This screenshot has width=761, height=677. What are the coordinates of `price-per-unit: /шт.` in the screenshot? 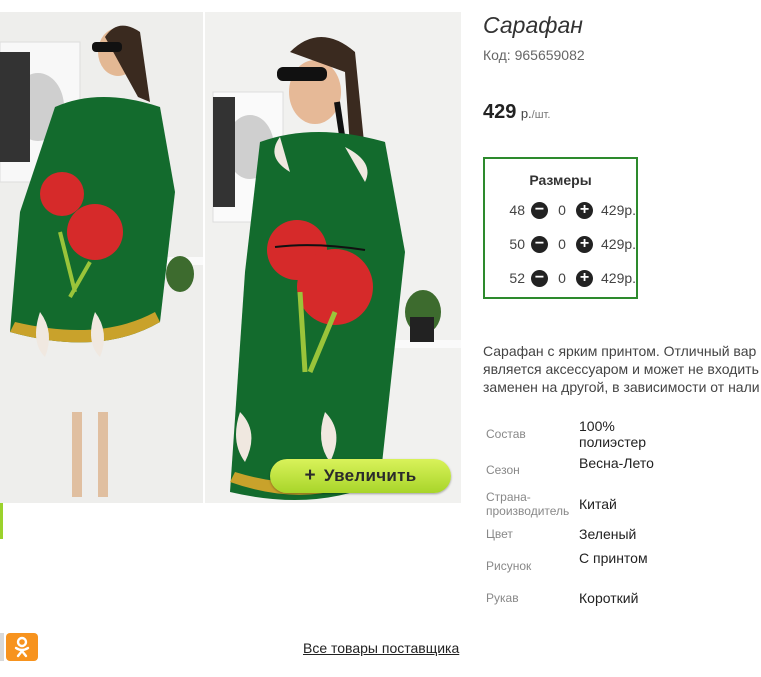 It's located at (541, 115).